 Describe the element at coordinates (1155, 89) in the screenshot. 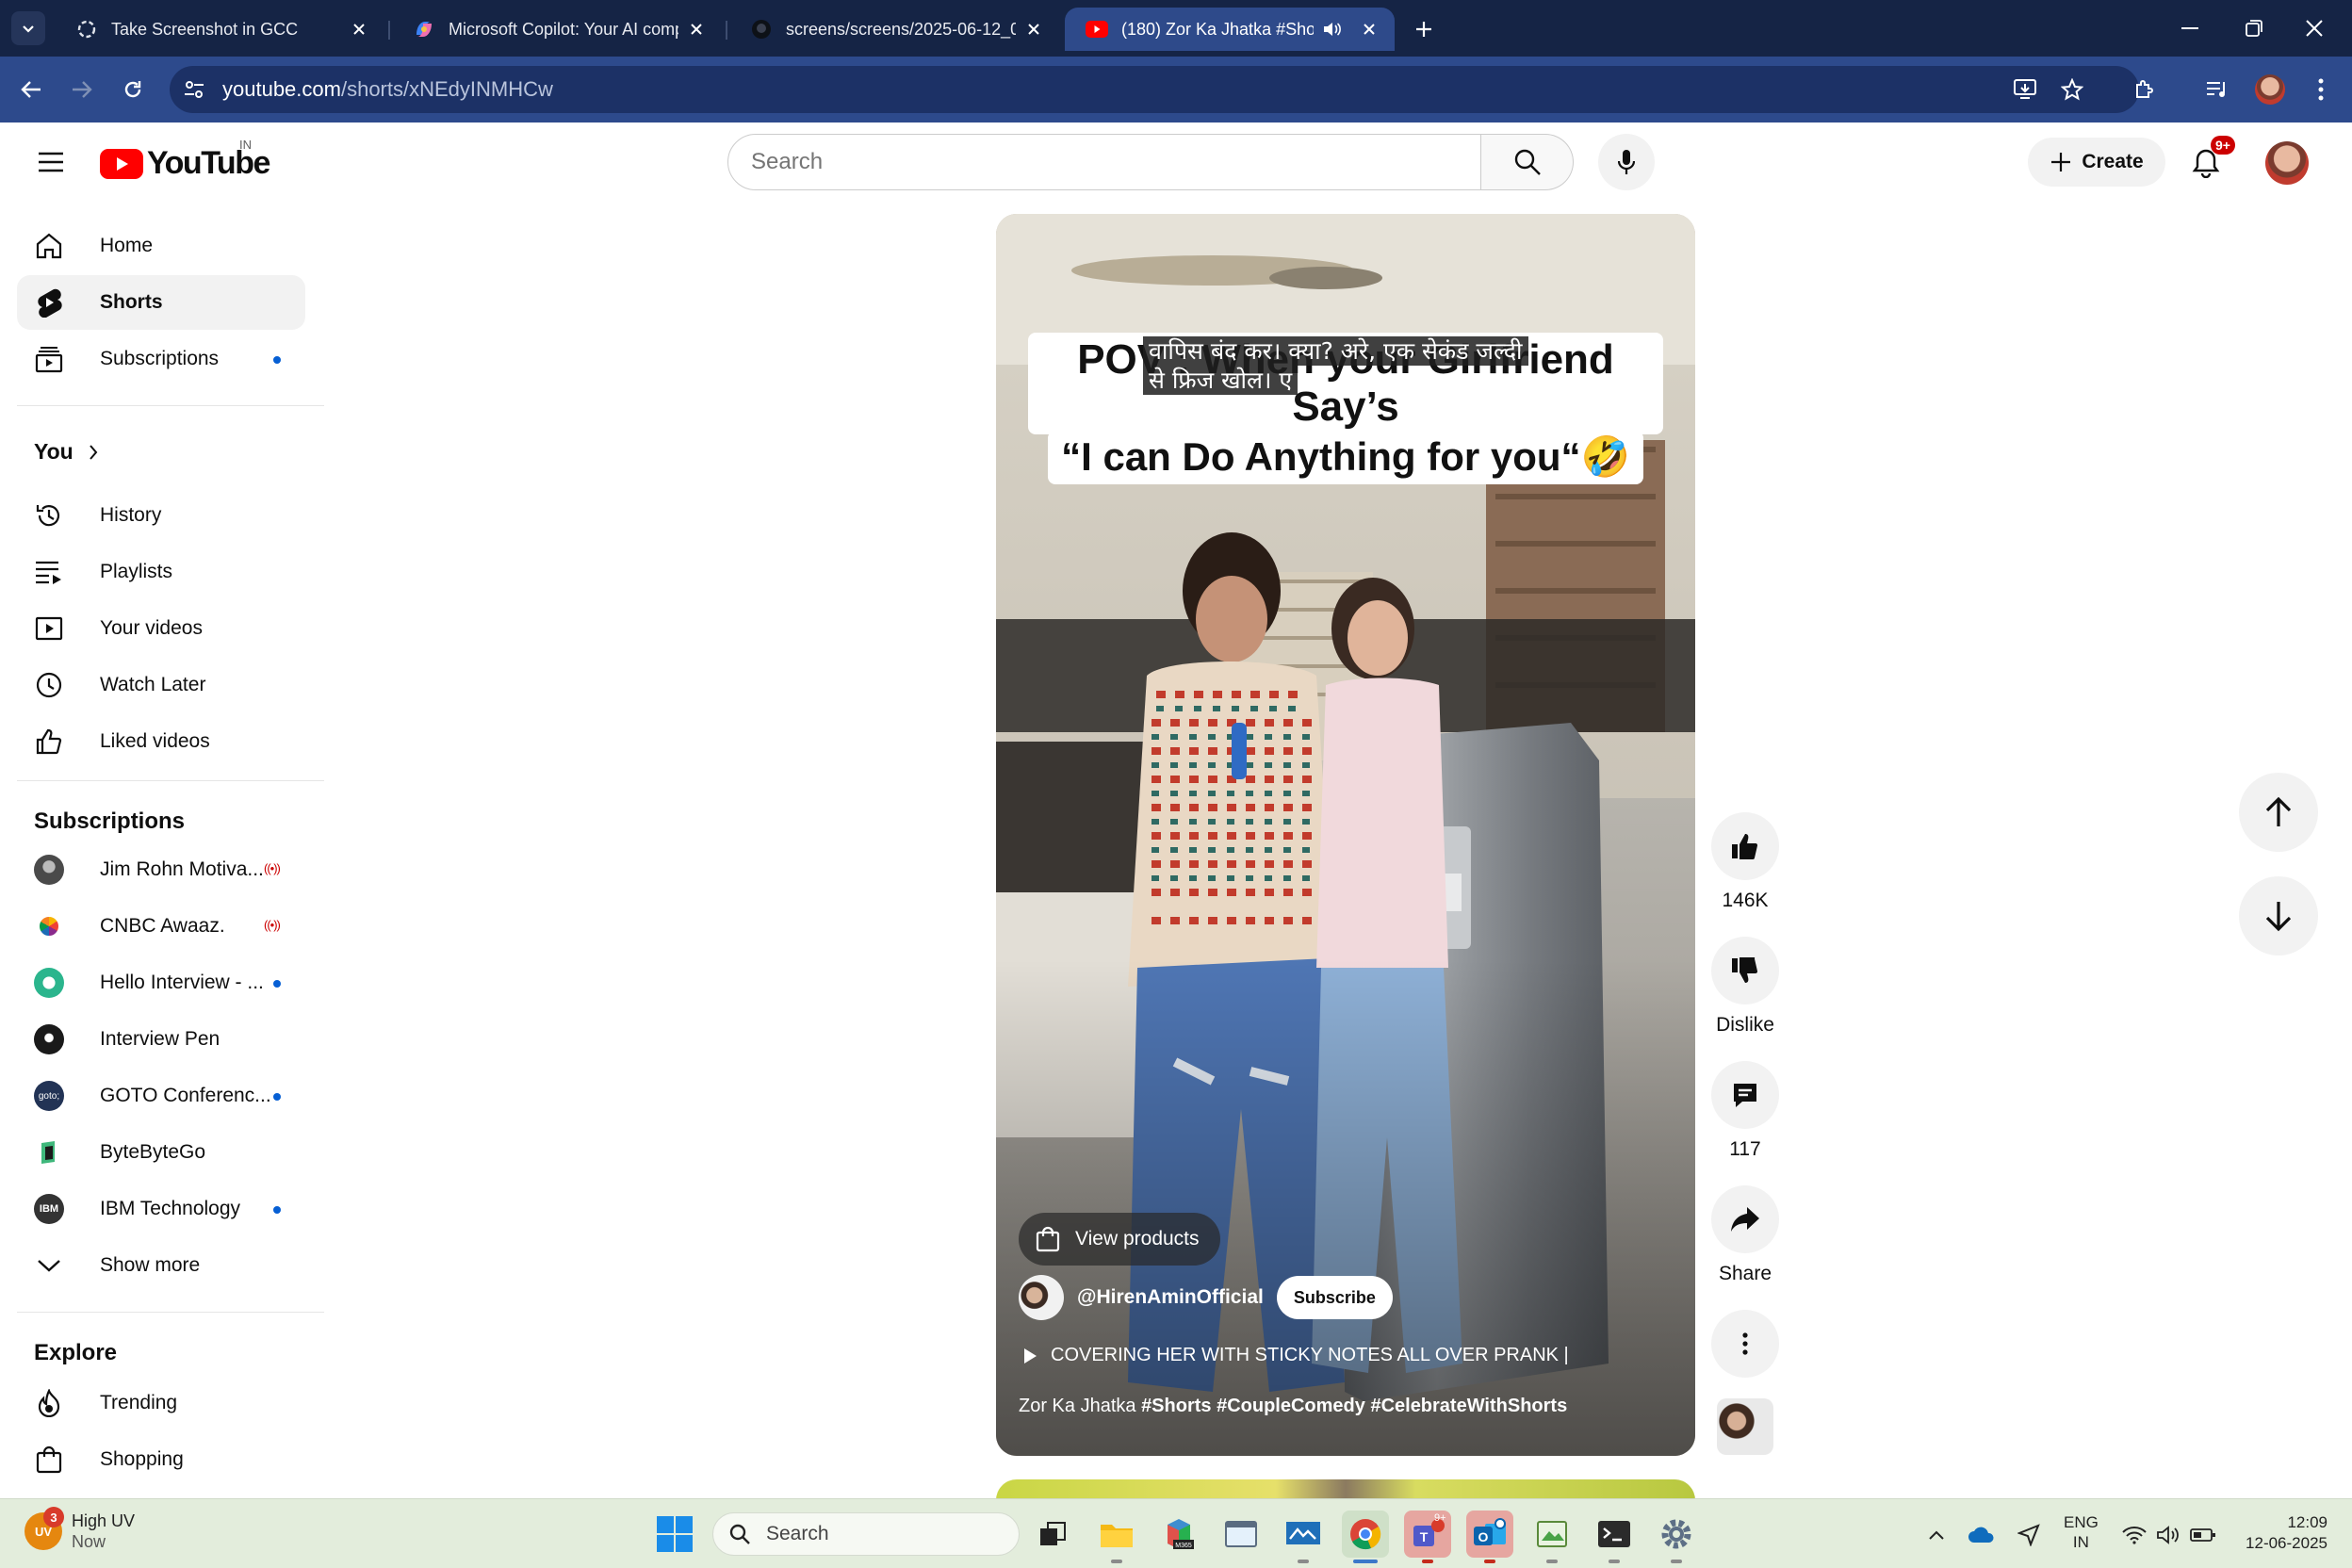

I see `address-bar: youtube.com/shorts/xNEdyINMHCw` at that location.